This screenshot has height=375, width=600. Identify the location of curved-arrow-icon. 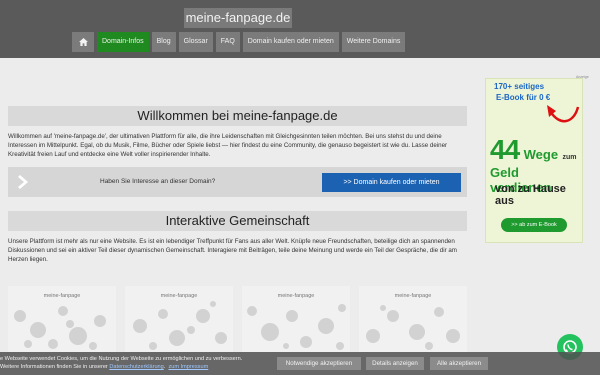
(563, 114).